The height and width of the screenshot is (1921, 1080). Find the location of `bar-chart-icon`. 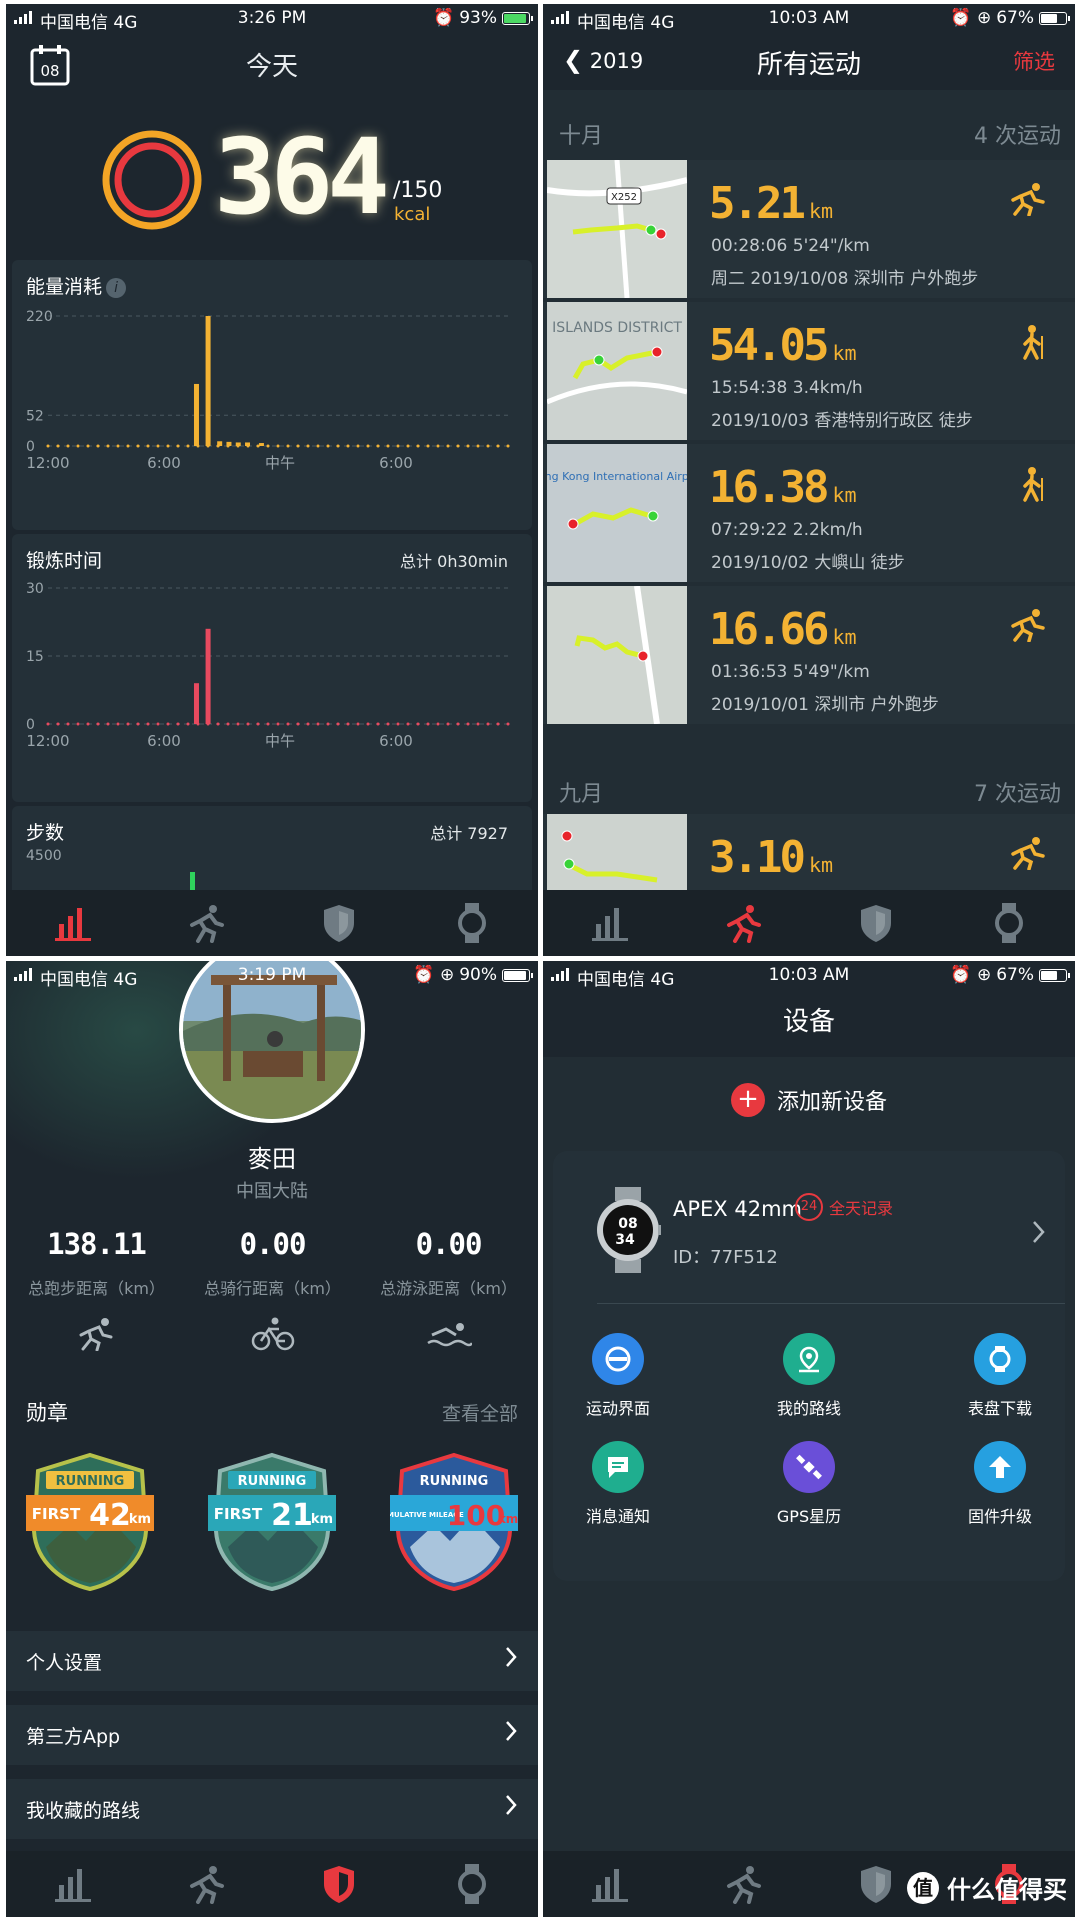

bar-chart-icon is located at coordinates (72, 924).